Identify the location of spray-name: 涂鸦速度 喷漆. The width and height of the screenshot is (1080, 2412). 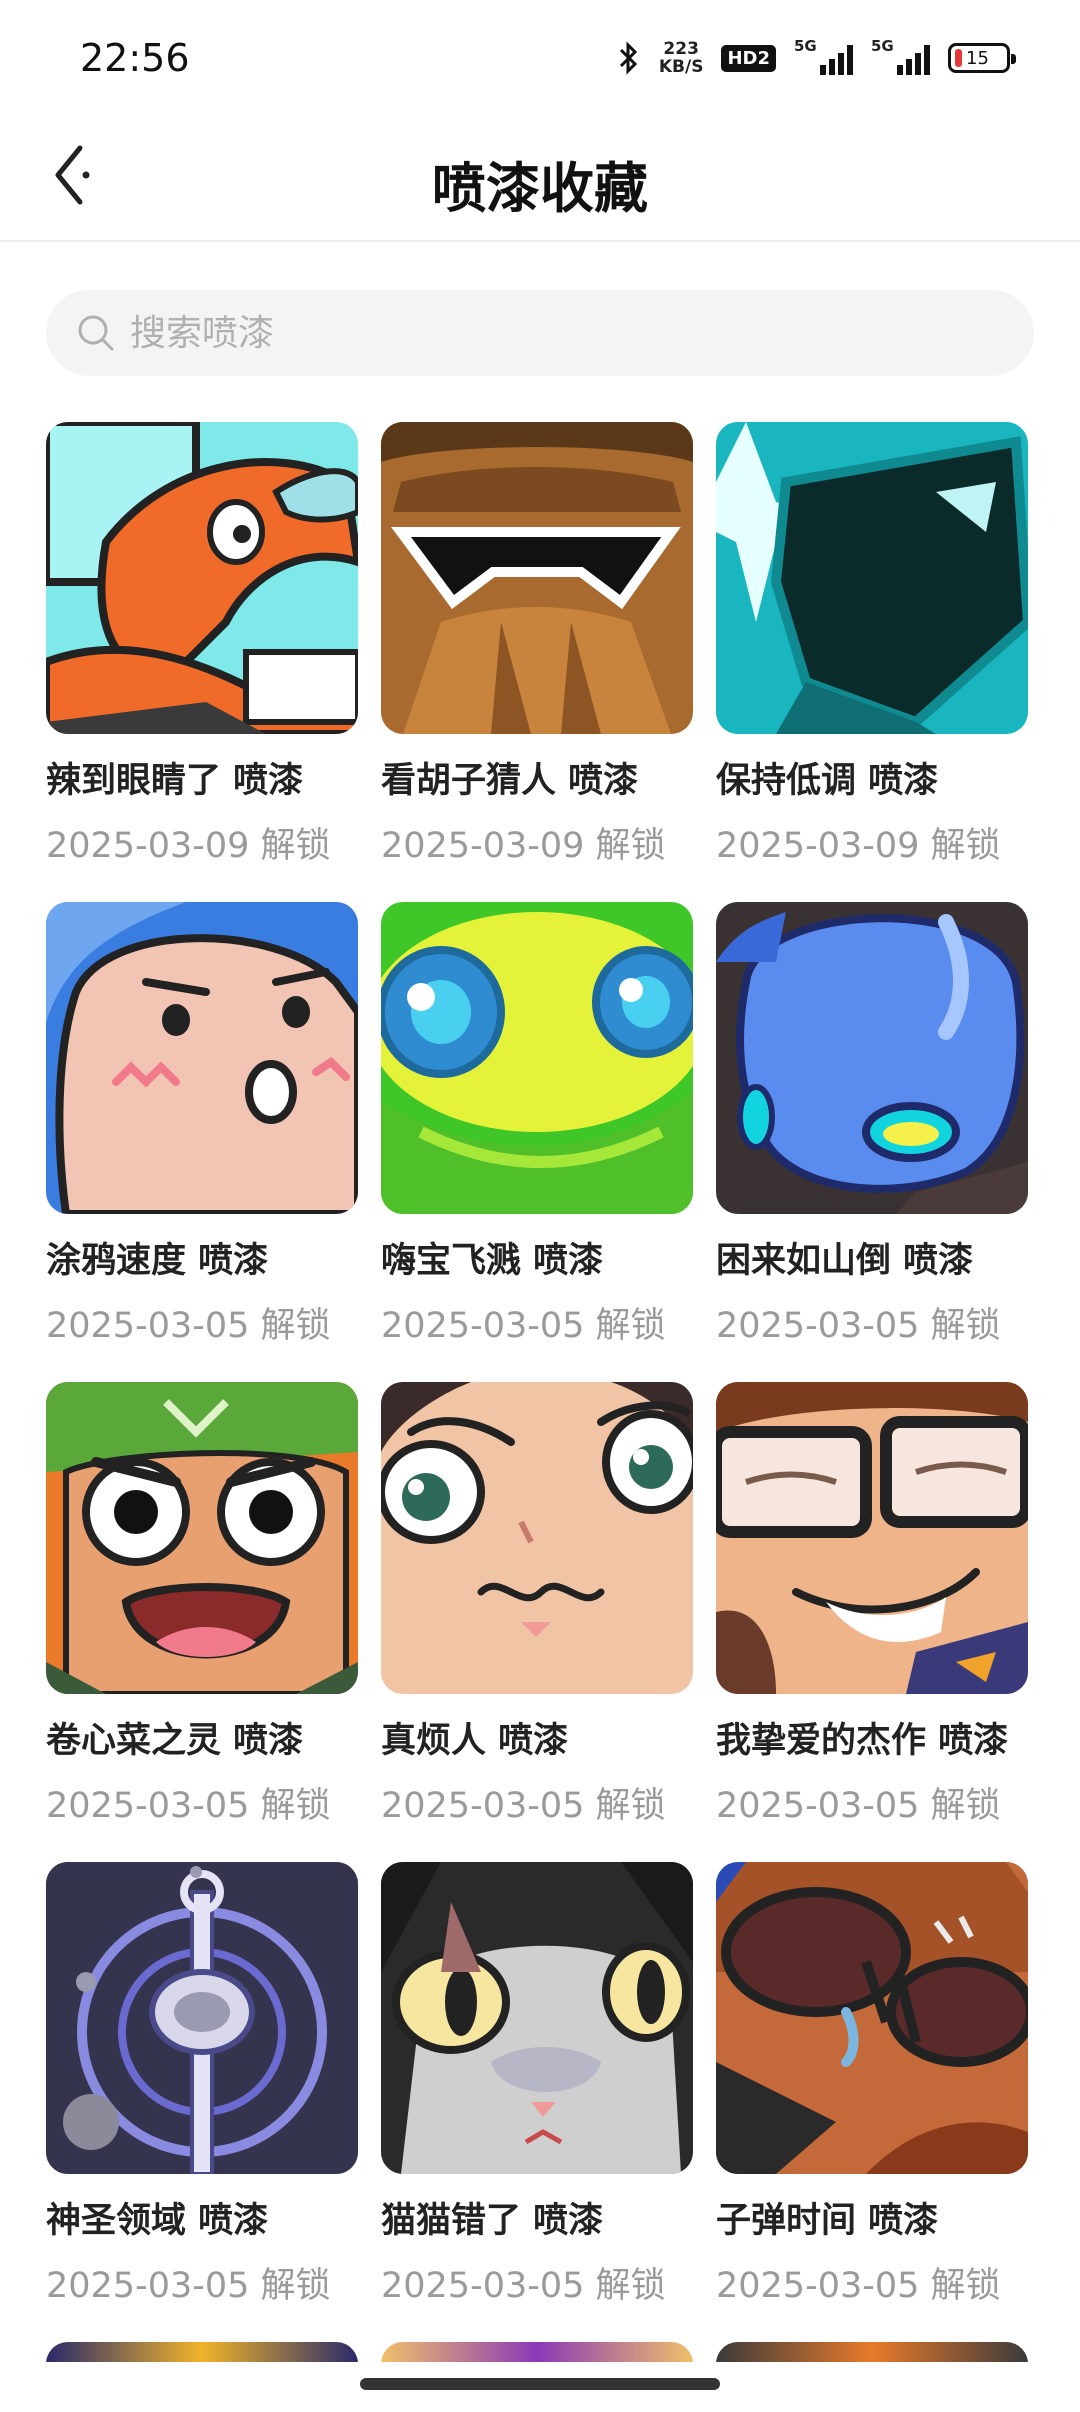
(157, 1261).